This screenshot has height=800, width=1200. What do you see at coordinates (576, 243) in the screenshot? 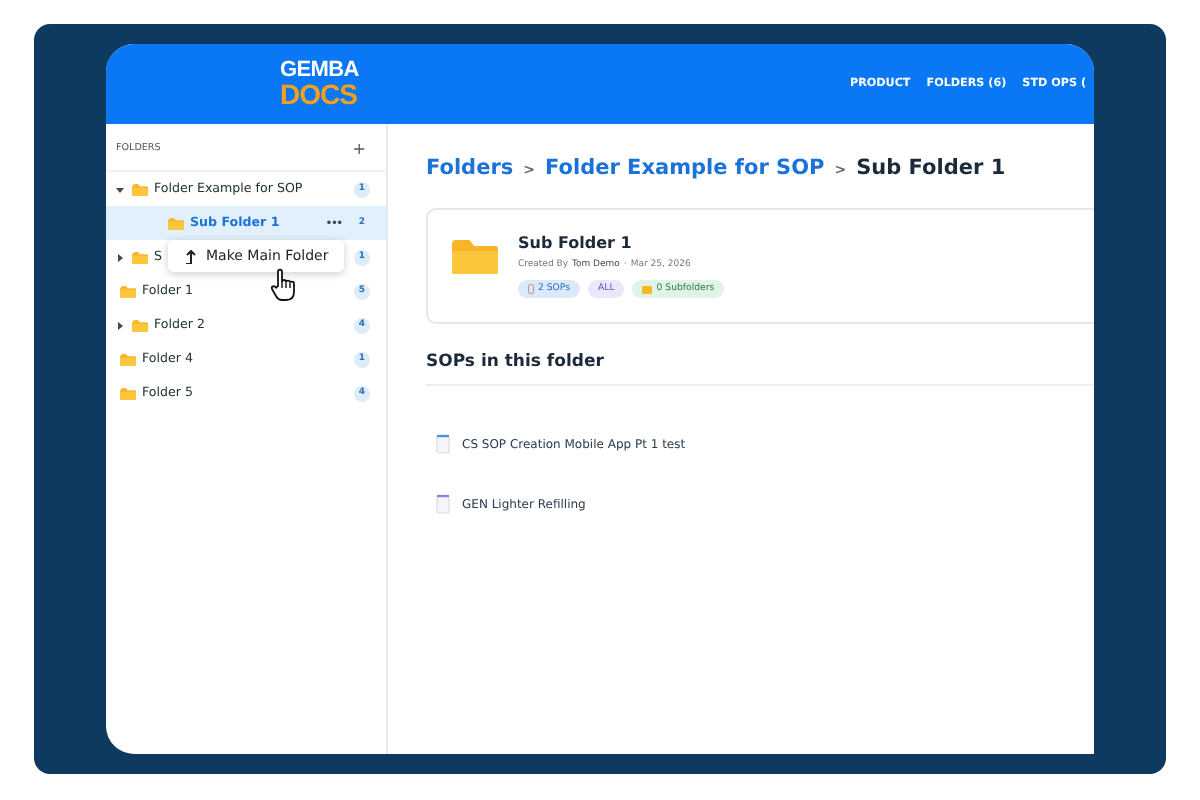
I see `folder-title: Sub Folder 1` at bounding box center [576, 243].